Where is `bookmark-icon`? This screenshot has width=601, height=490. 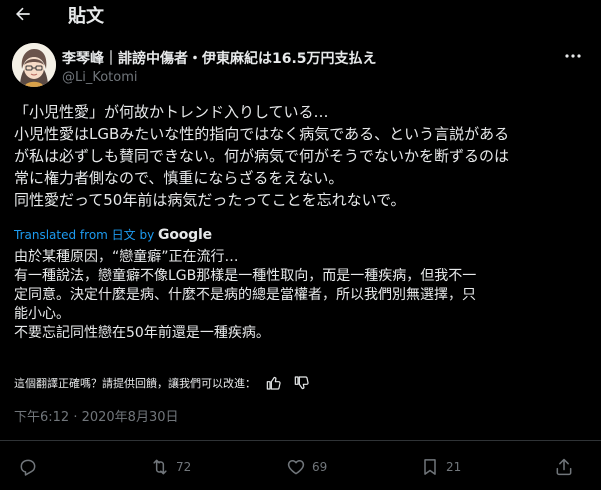
bookmark-icon is located at coordinates (430, 467).